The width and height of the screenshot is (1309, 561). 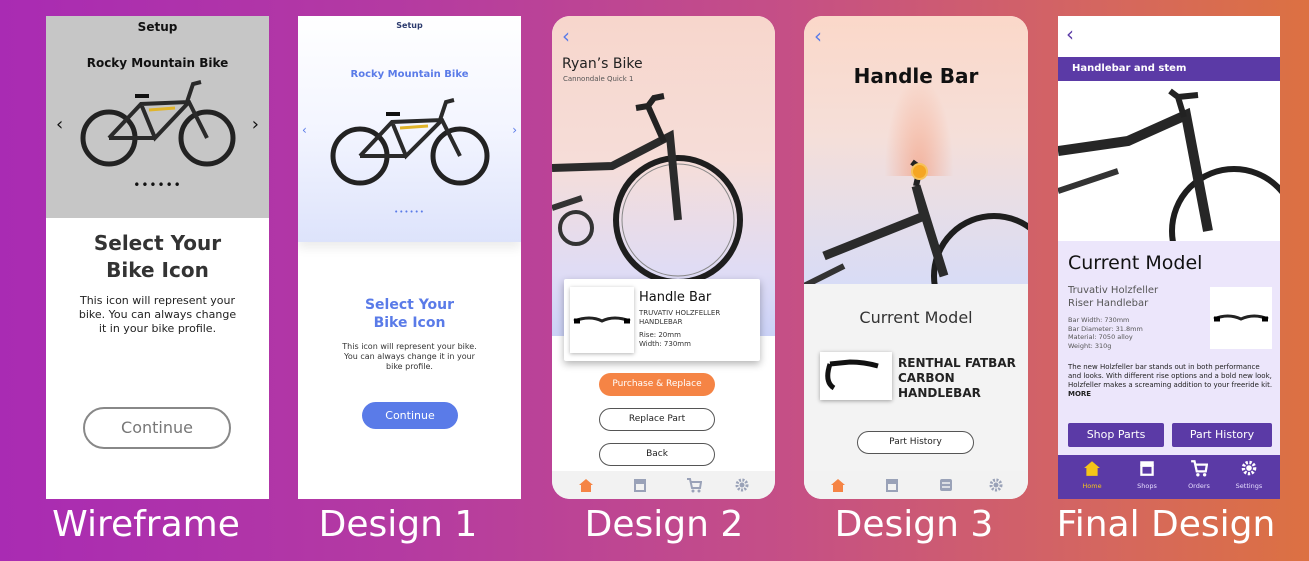 I want to click on part-name: RENTHAL FATBAR CARBON HANDLEBAR, so click(x=957, y=378).